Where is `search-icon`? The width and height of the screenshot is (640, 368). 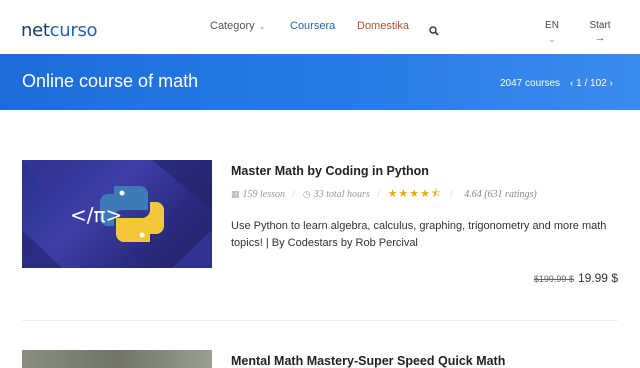
search-icon is located at coordinates (434, 31).